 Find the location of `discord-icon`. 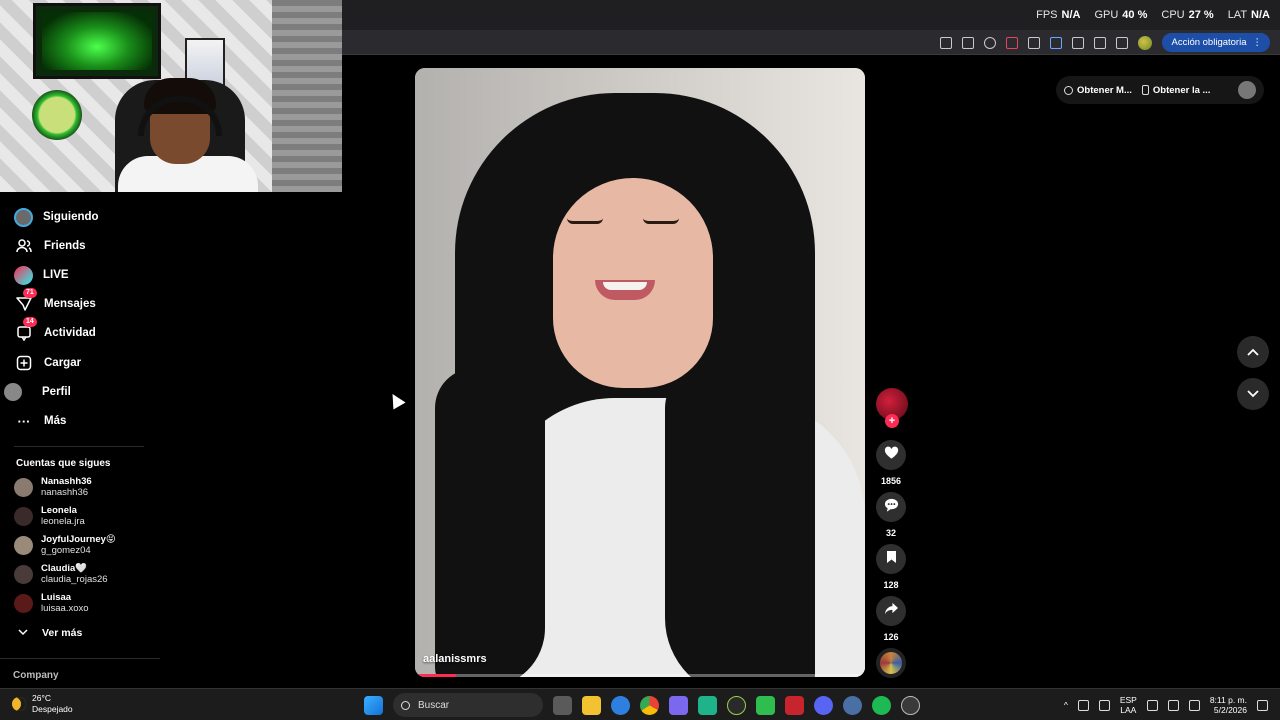

discord-icon is located at coordinates (823, 705).